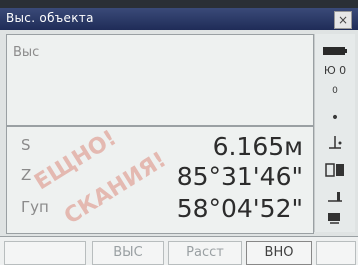  I want to click on target-icon, so click(335, 198).